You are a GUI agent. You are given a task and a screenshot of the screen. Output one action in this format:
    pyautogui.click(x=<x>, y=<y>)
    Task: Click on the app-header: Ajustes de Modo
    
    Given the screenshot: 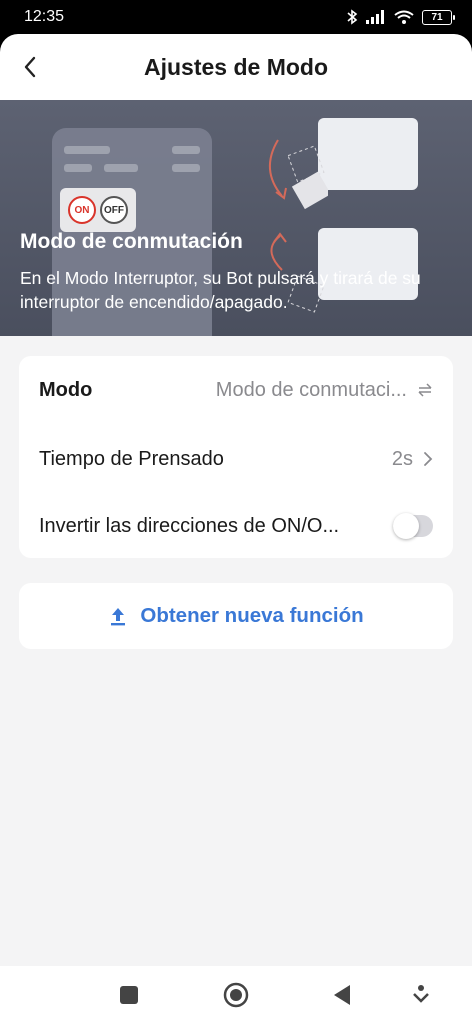 What is the action you would take?
    pyautogui.click(x=236, y=67)
    